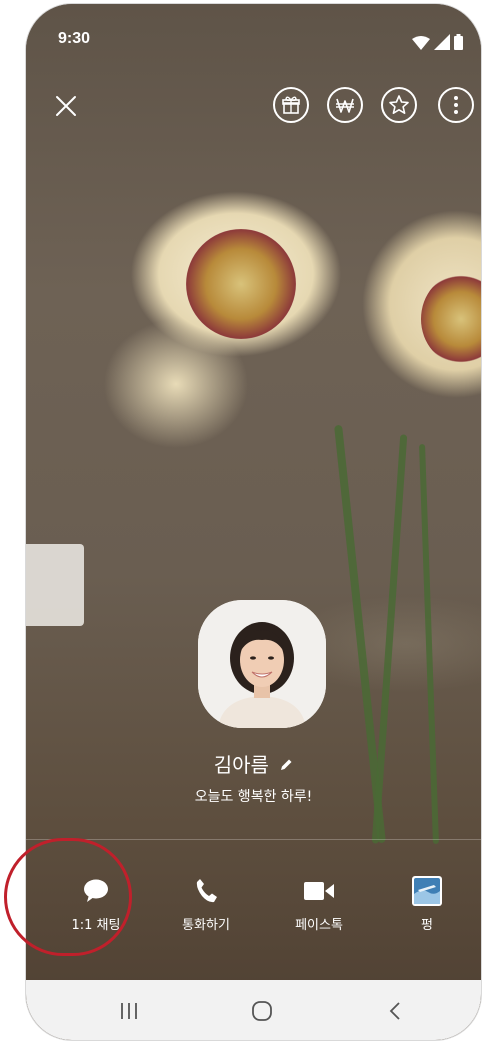  What do you see at coordinates (253, 41) in the screenshot?
I see `status-bar: 9:30` at bounding box center [253, 41].